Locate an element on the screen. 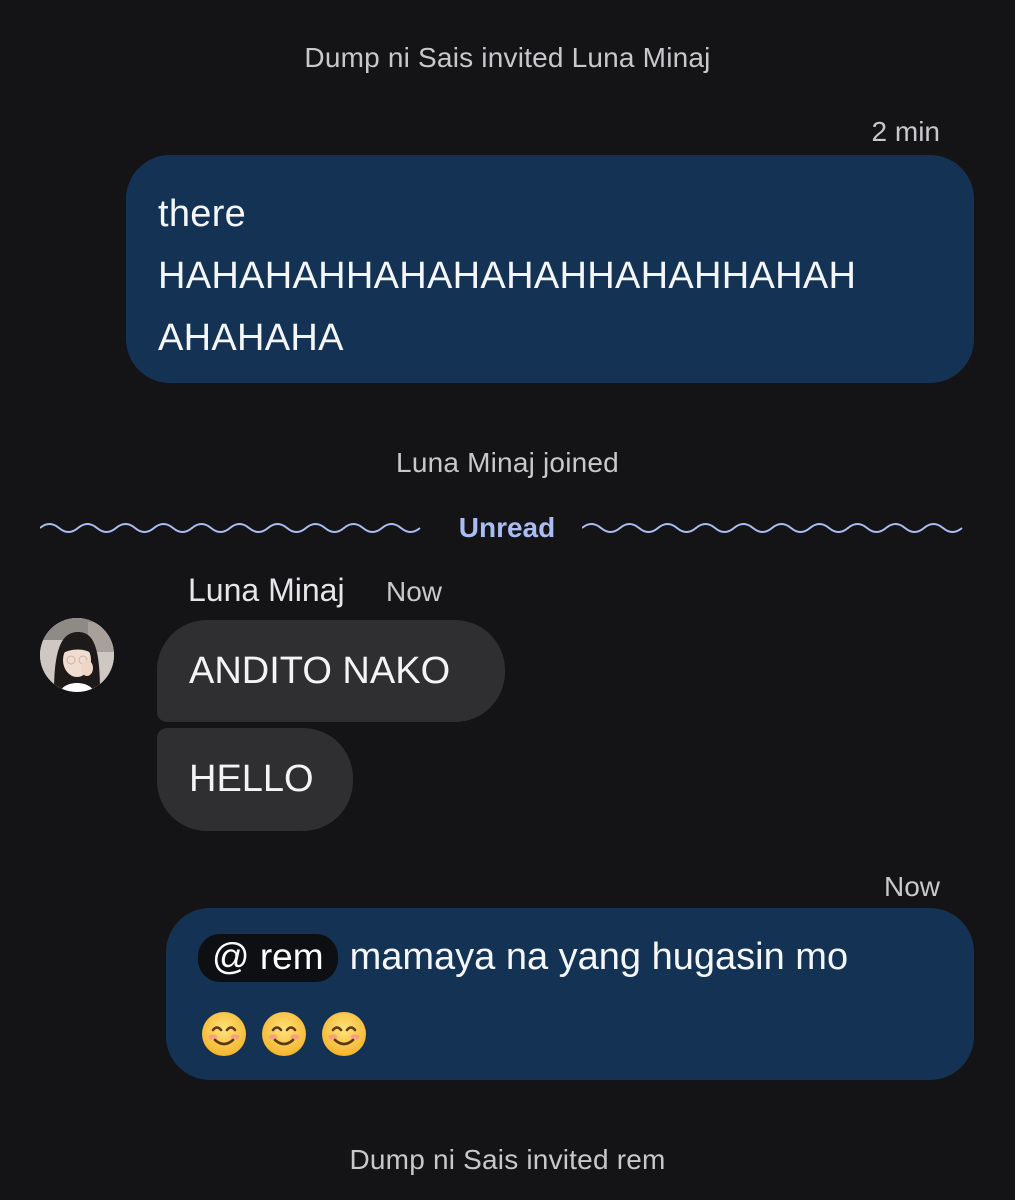 This screenshot has height=1200, width=1015. sender-timestamp: Now is located at coordinates (414, 591).